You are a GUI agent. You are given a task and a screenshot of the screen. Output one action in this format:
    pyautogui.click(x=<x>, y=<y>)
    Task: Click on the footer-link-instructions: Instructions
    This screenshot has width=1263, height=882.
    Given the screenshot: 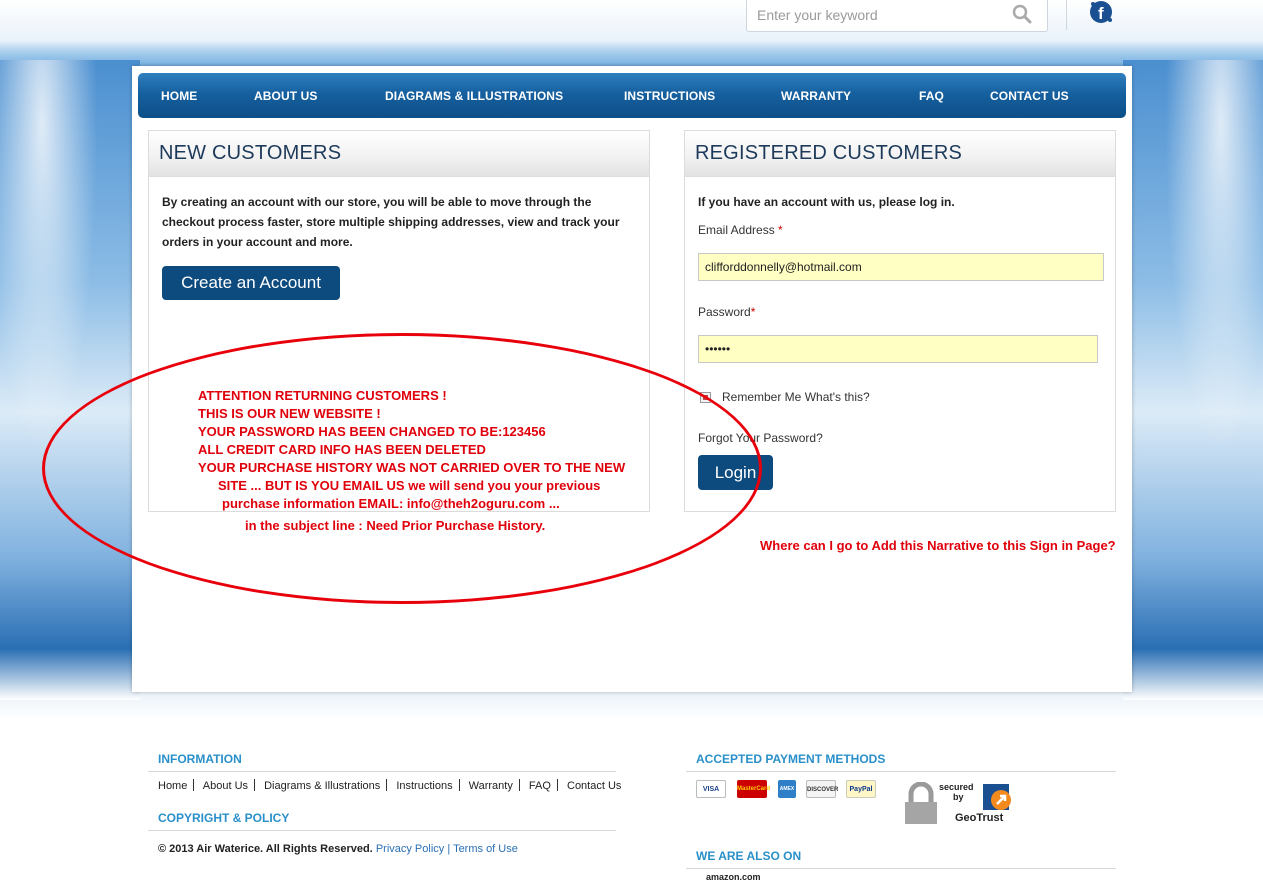 What is the action you would take?
    pyautogui.click(x=424, y=786)
    